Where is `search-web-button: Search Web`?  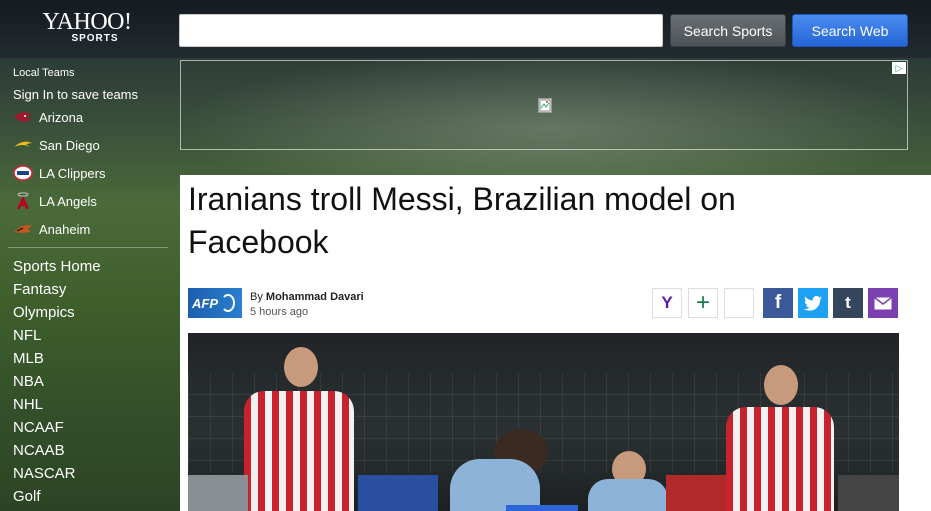 search-web-button: Search Web is located at coordinates (850, 30).